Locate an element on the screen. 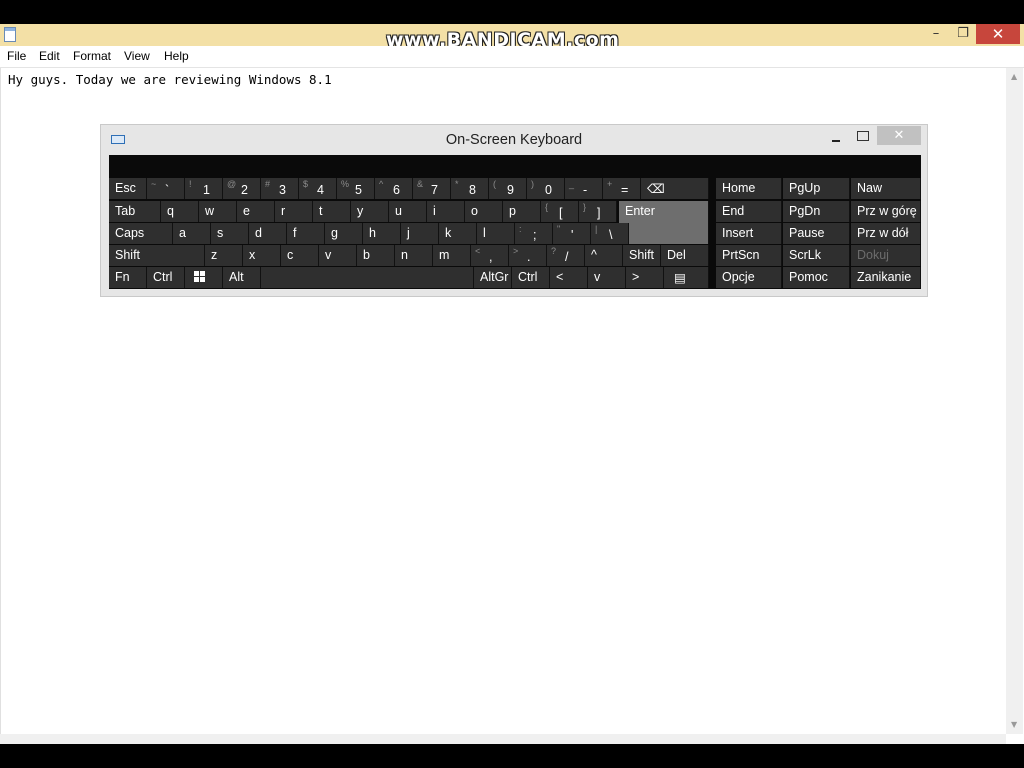 This screenshot has width=1024, height=768. enter-key: Enter is located at coordinates (664, 222).